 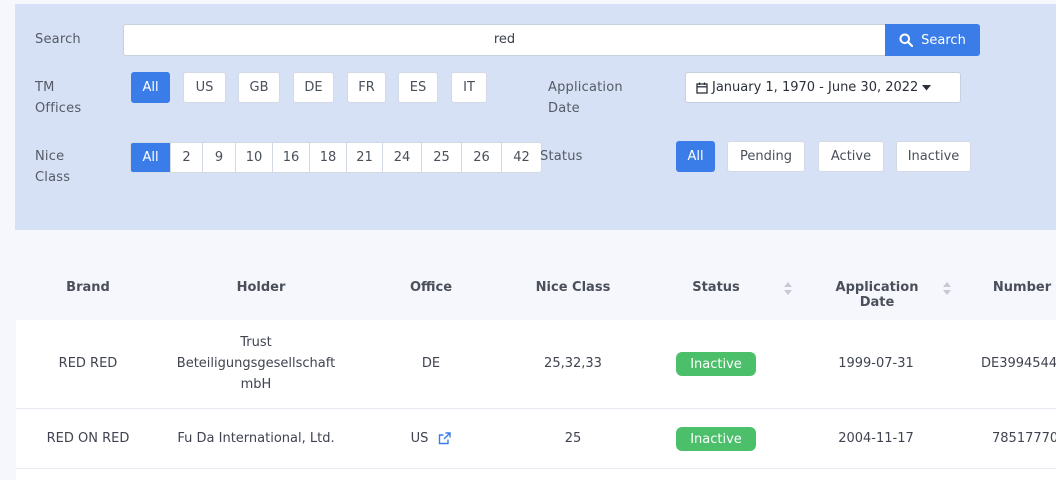 What do you see at coordinates (58, 108) in the screenshot?
I see `offices-label-line2: Offices` at bounding box center [58, 108].